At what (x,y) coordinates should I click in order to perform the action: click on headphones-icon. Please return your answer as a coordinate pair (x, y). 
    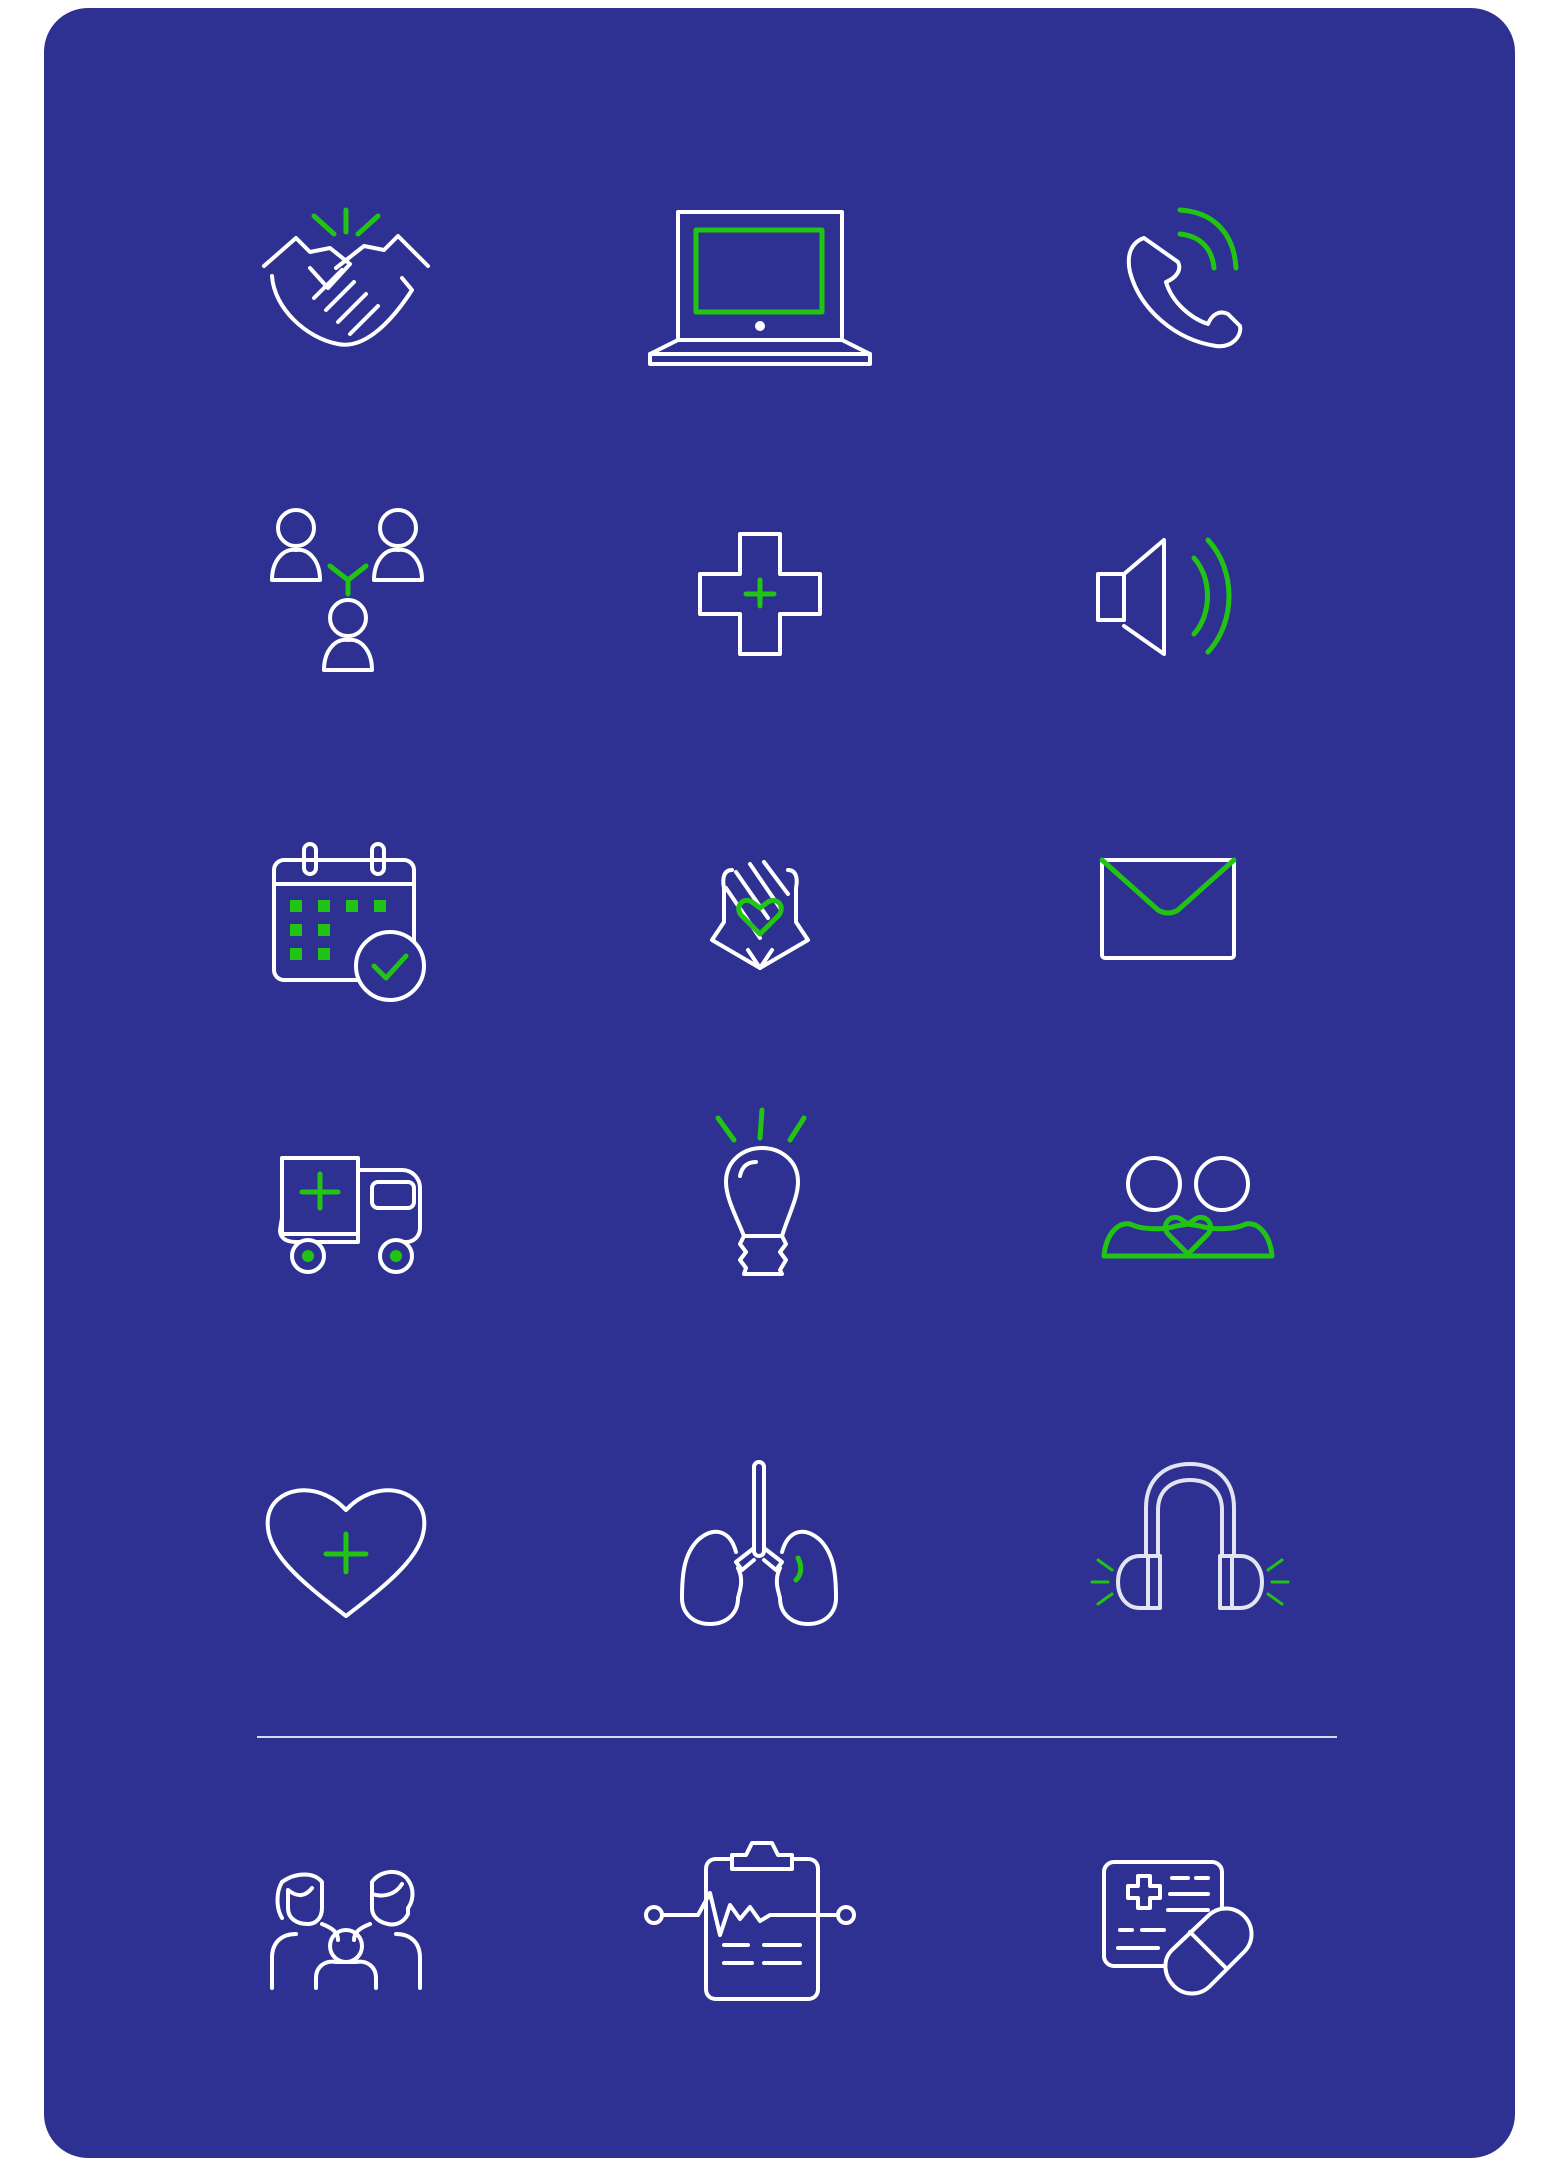
    Looking at the image, I should click on (1188, 1548).